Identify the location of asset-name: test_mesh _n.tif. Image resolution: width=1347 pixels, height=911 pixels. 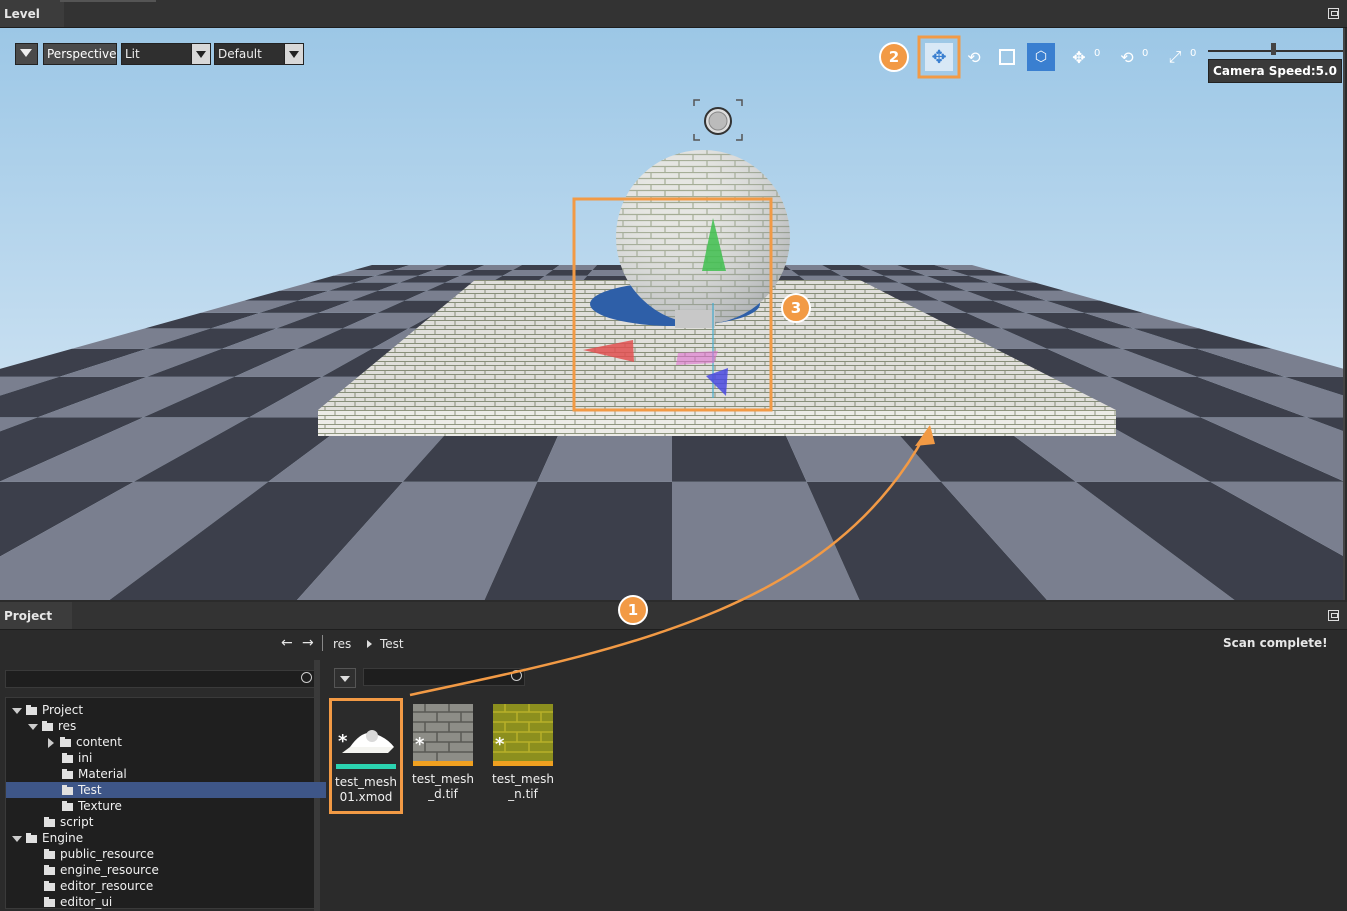
(523, 787).